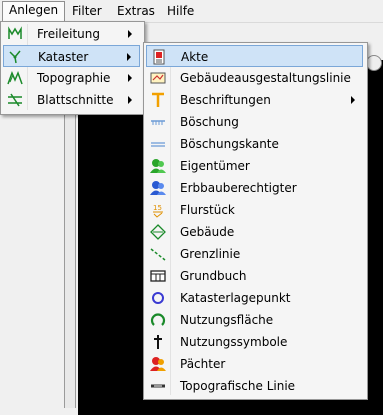  Describe the element at coordinates (254, 232) in the screenshot. I see `menu-item-gebaeude: Gebäude` at that location.